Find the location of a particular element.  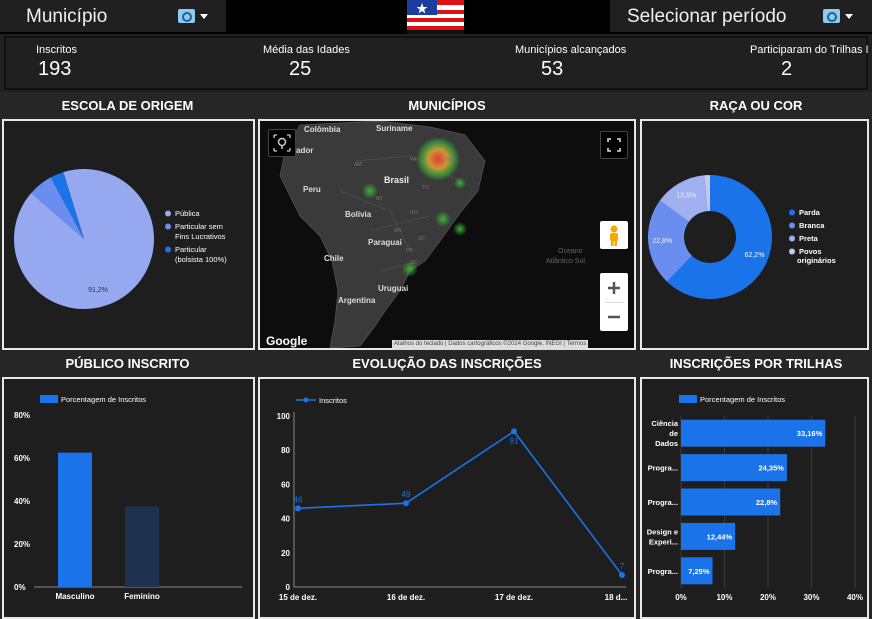

data-label: 12,44% is located at coordinates (720, 536).